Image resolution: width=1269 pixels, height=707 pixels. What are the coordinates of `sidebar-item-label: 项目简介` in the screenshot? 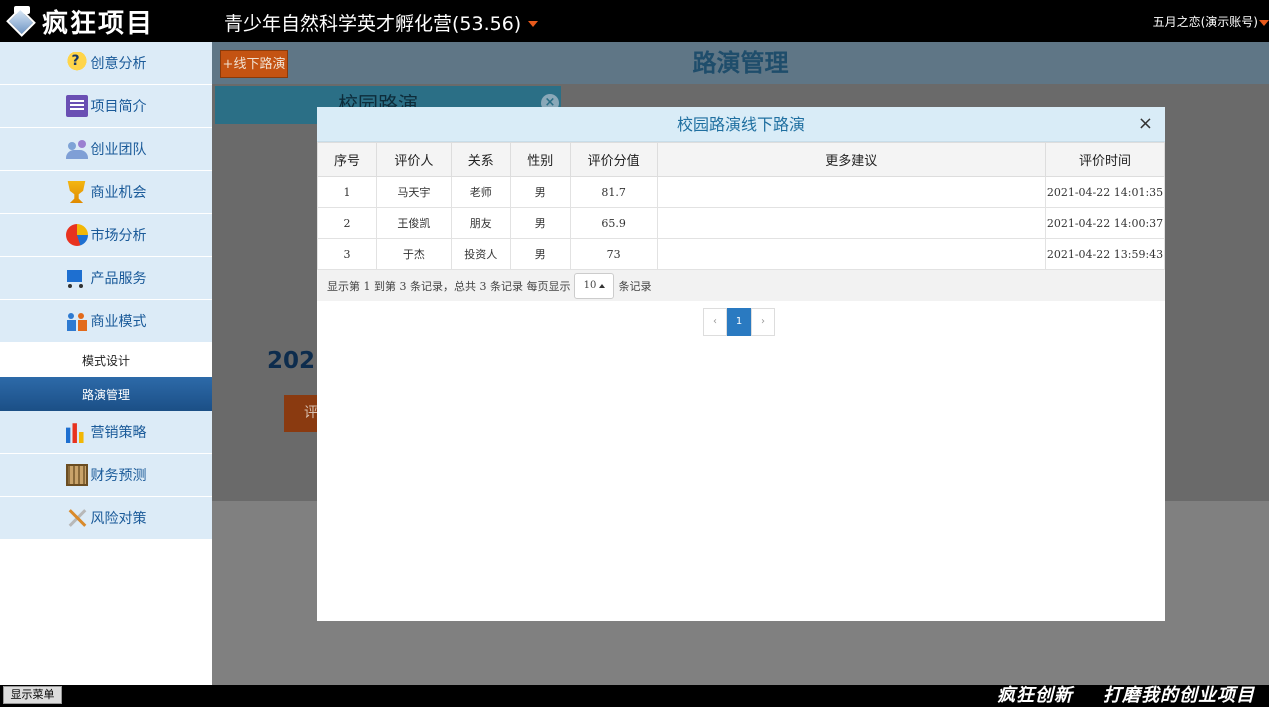 It's located at (118, 107).